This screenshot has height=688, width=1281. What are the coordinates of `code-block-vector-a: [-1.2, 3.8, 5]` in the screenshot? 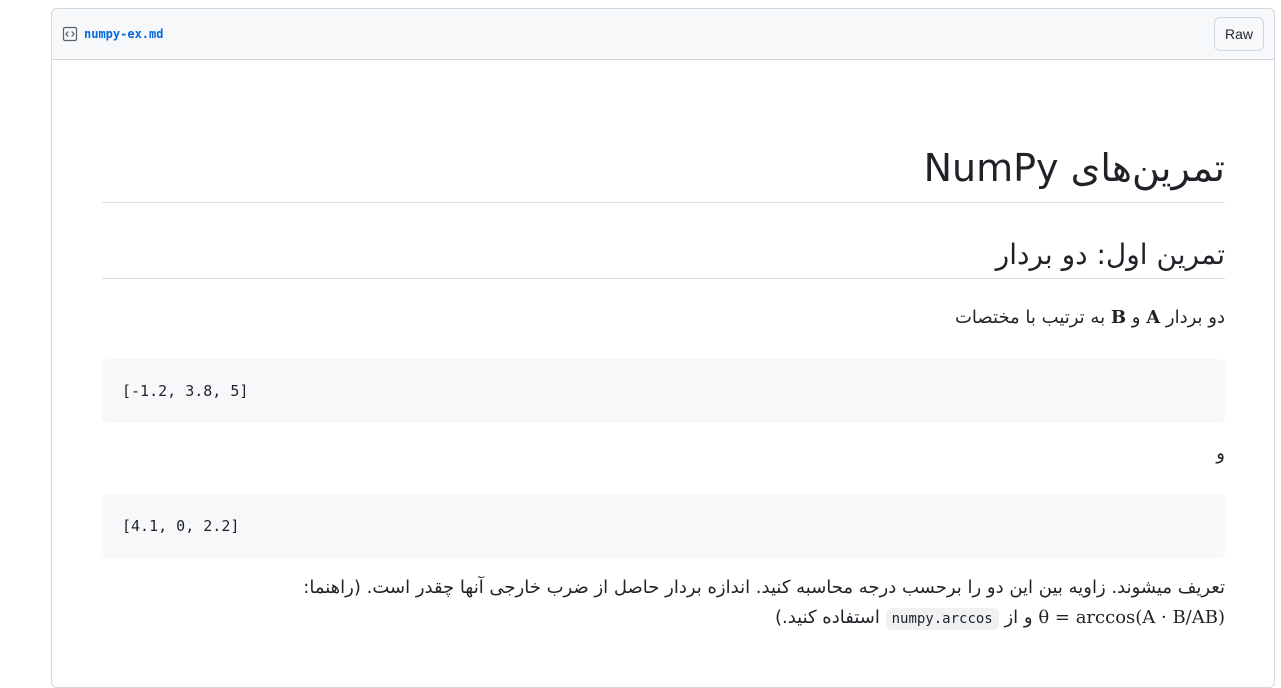 It's located at (663, 391).